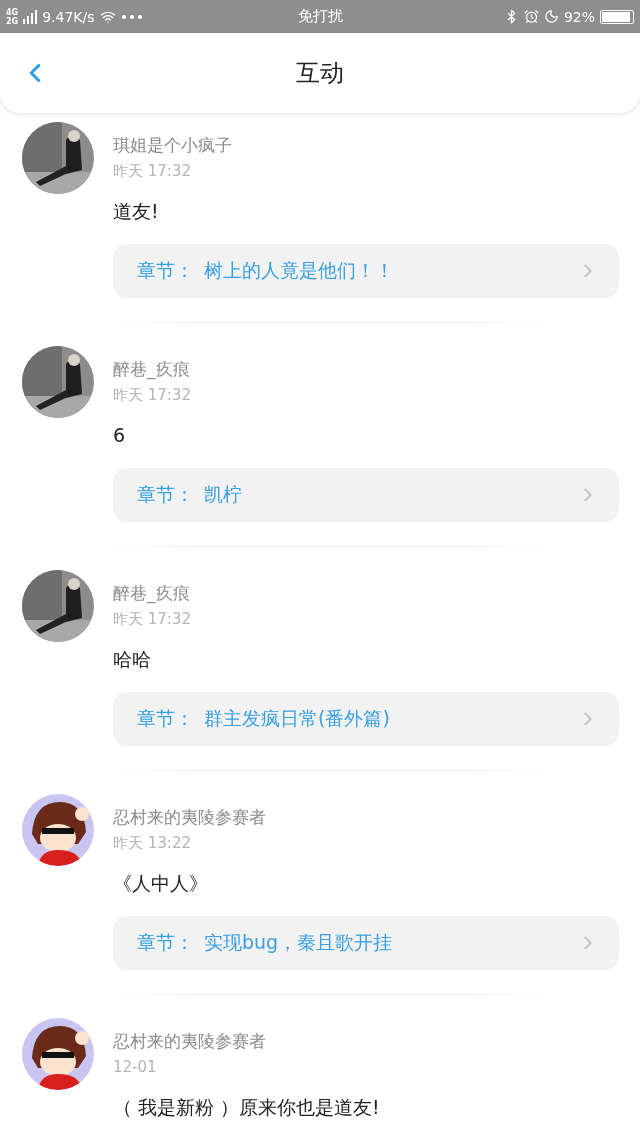 Image resolution: width=640 pixels, height=1138 pixels. Describe the element at coordinates (617, 16) in the screenshot. I see `battery-icon` at that location.